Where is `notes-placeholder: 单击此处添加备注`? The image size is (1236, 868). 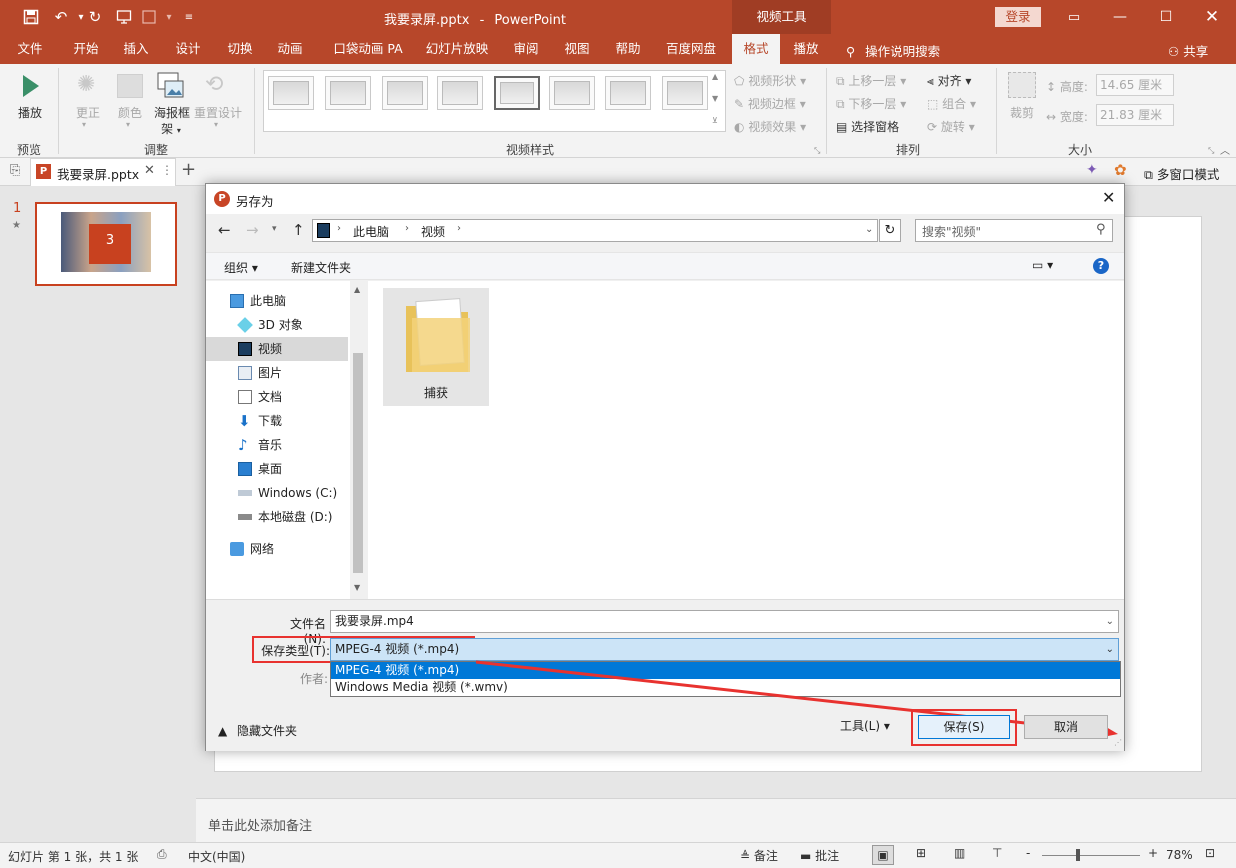 notes-placeholder: 单击此处添加备注 is located at coordinates (260, 824).